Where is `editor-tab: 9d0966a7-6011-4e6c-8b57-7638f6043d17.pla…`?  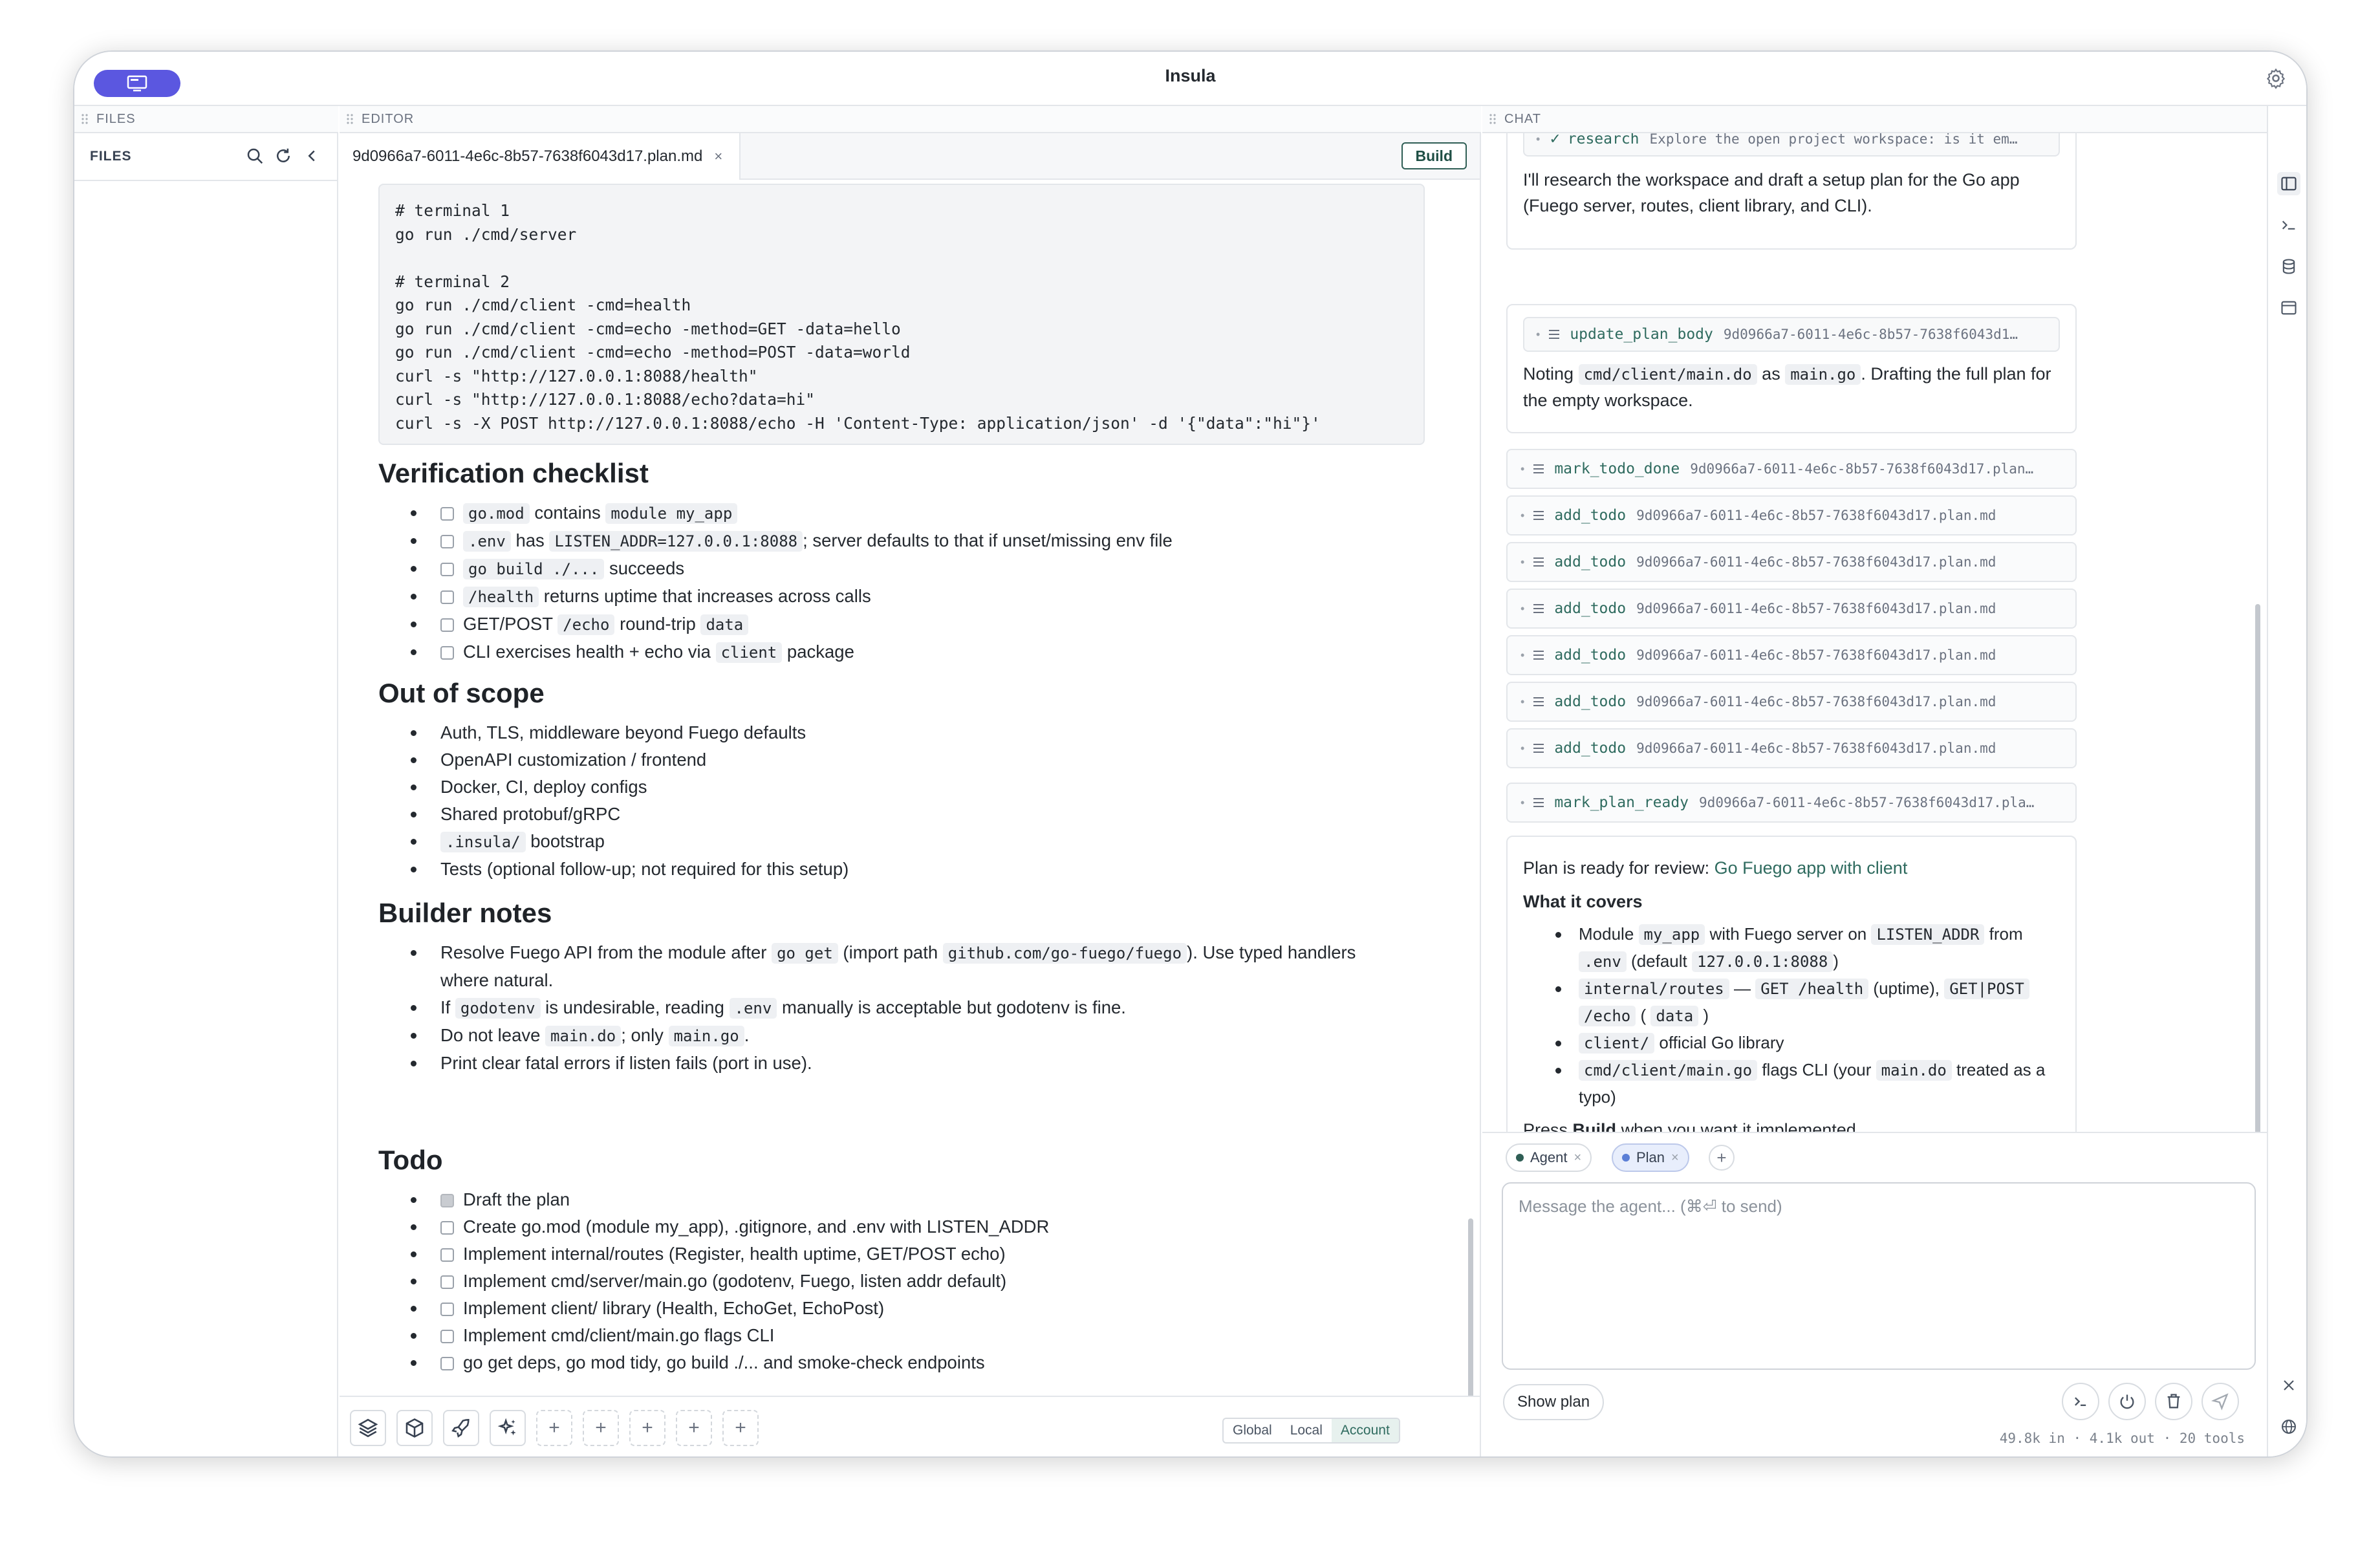 editor-tab: 9d0966a7-6011-4e6c-8b57-7638f6043d17.pla… is located at coordinates (540, 156).